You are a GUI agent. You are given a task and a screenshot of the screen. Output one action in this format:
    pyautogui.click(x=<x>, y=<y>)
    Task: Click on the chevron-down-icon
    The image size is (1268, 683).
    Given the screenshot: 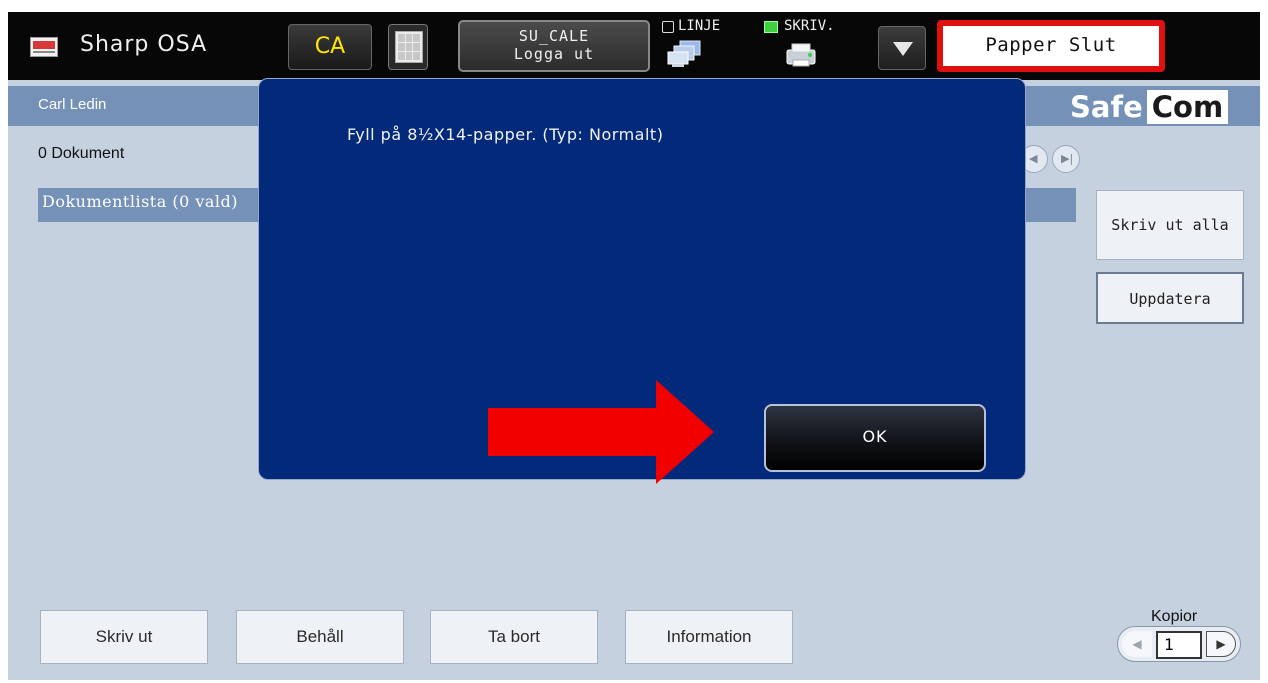 What is the action you would take?
    pyautogui.click(x=903, y=49)
    